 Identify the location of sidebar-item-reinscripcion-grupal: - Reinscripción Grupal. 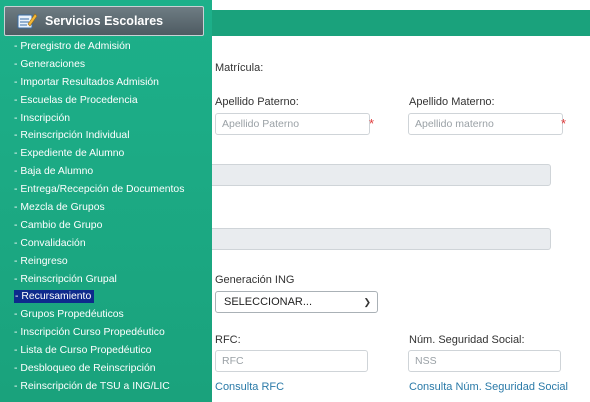
(106, 280).